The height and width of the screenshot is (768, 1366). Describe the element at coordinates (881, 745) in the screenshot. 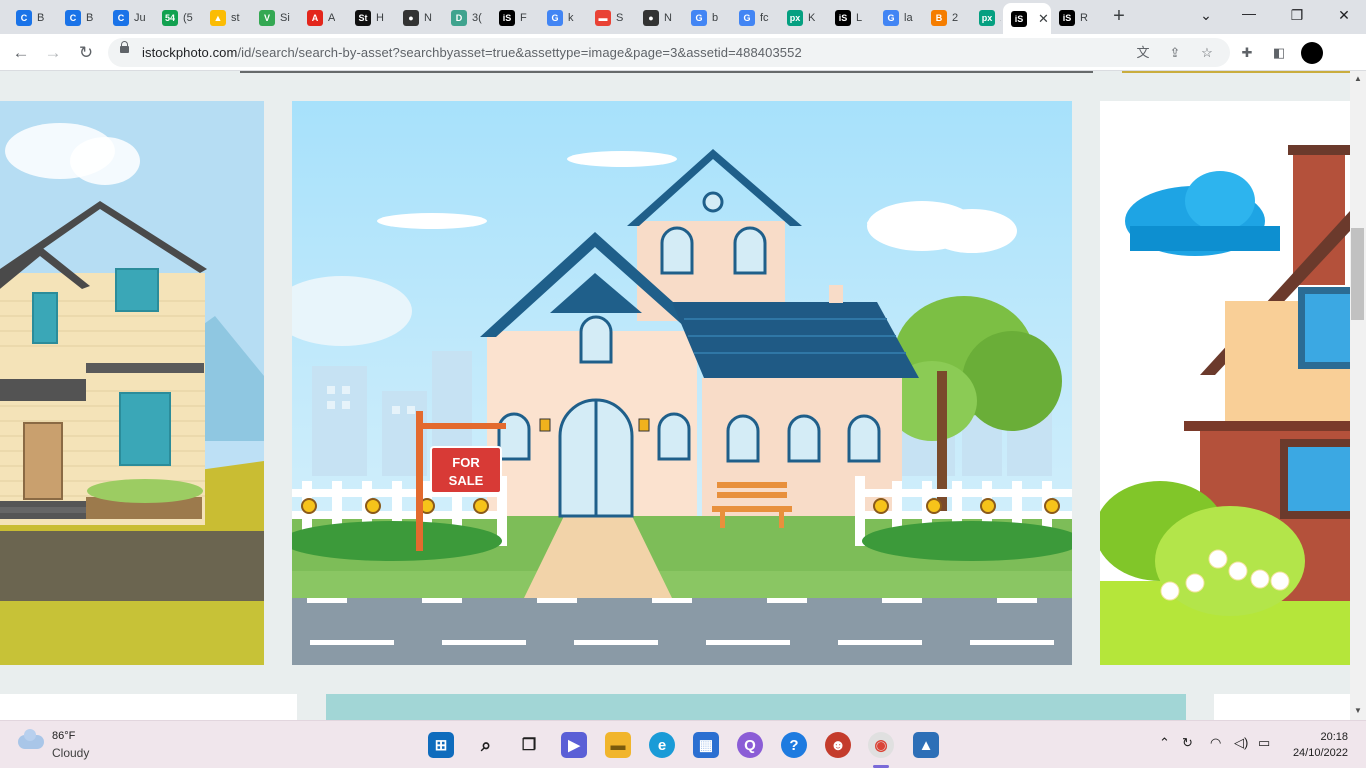

I see `chrome-icon: ◉` at that location.